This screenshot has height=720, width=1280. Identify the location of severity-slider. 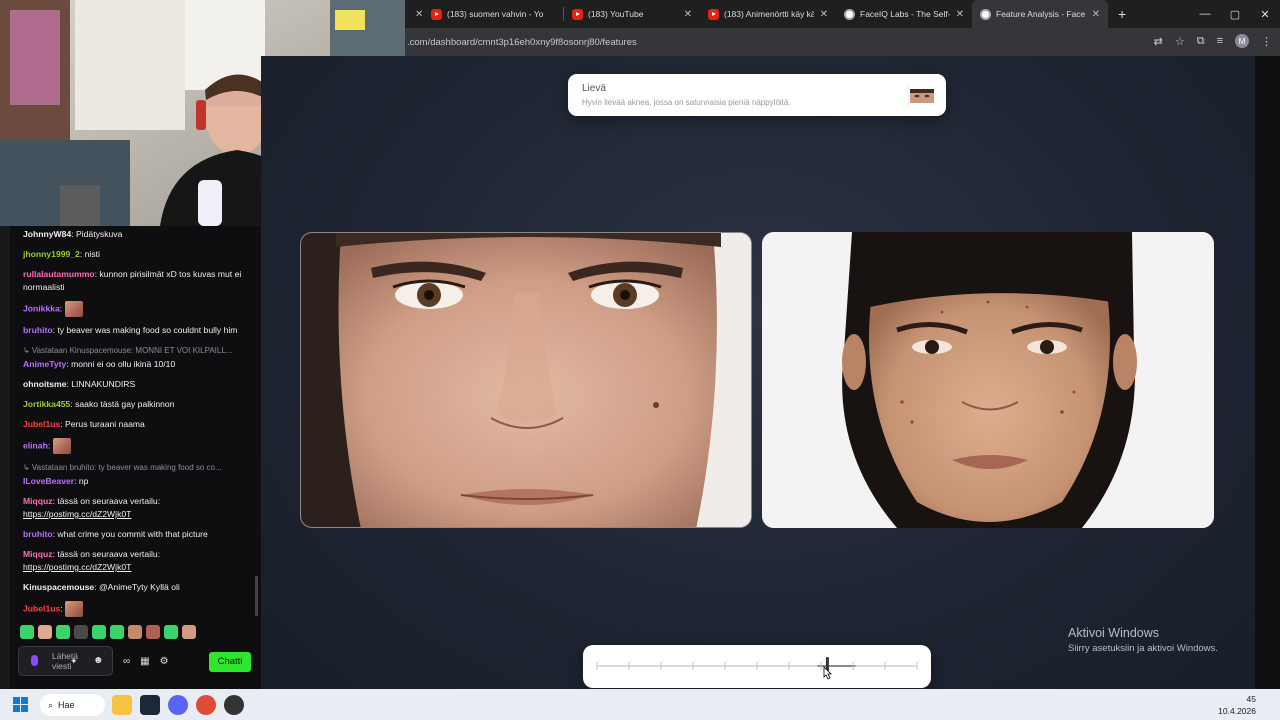
(757, 666).